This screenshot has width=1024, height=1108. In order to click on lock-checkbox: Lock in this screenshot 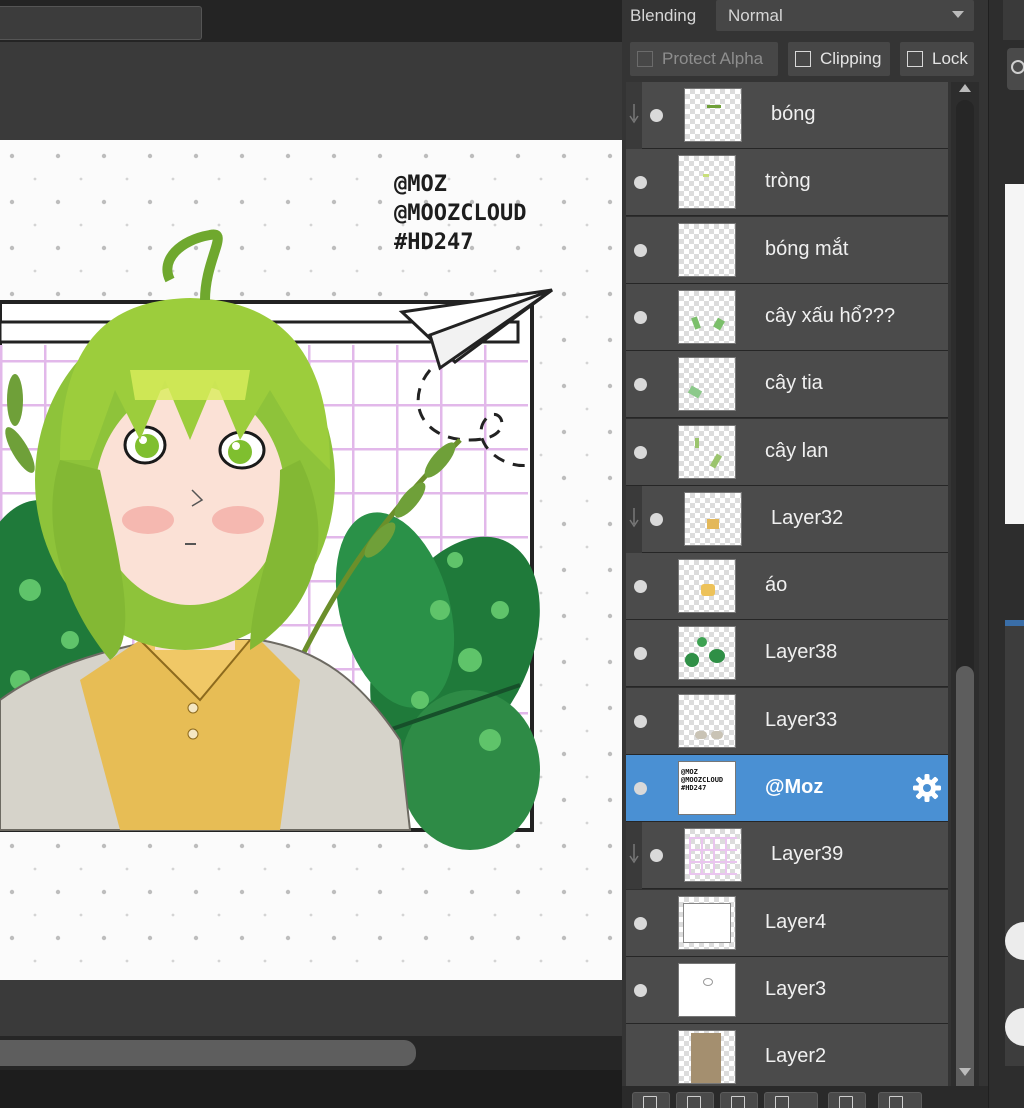, I will do `click(937, 59)`.